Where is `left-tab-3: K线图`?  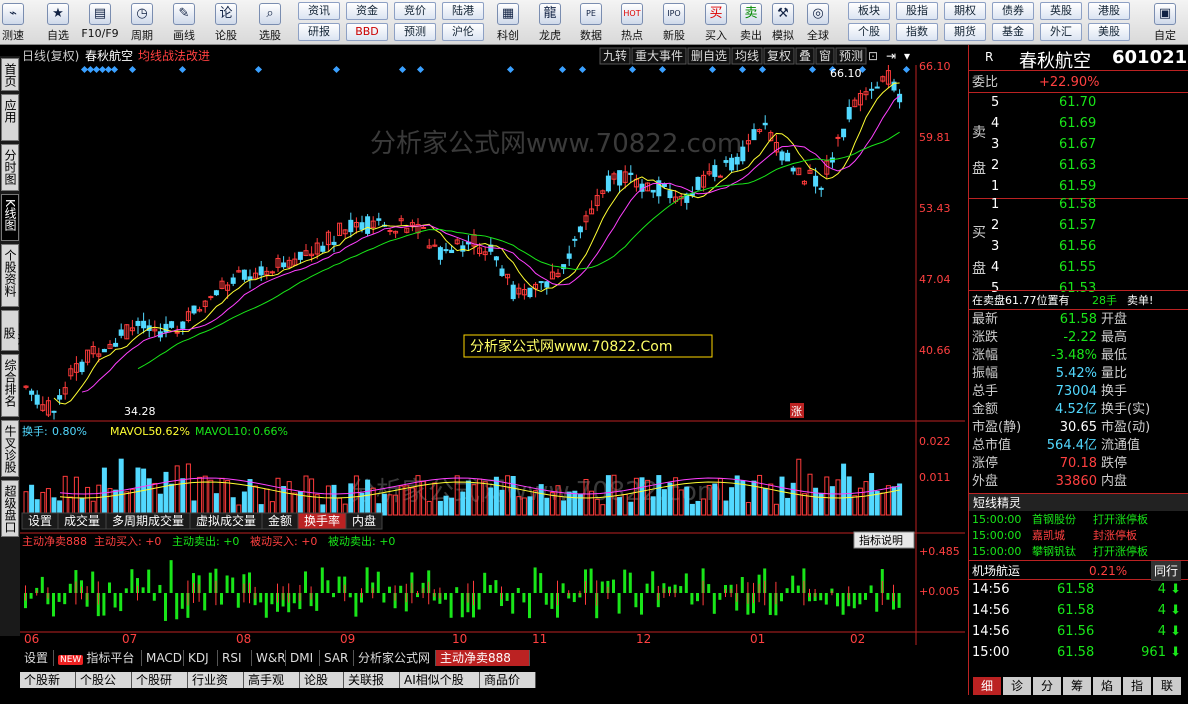
left-tab-3: K线图 is located at coordinates (10, 217).